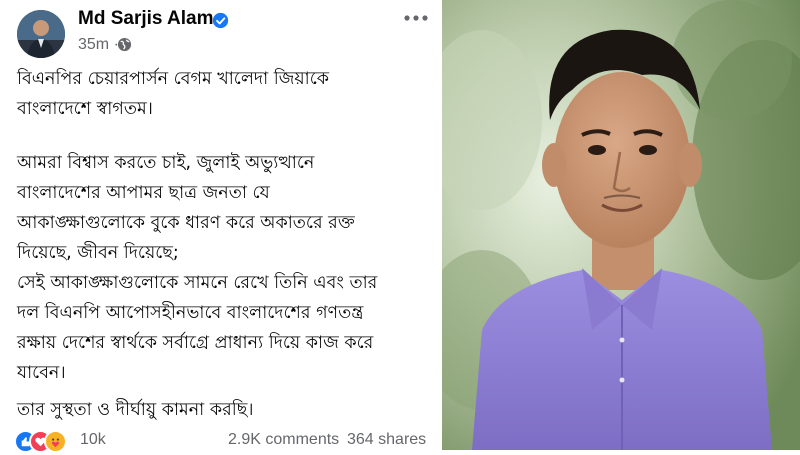  What do you see at coordinates (49, 441) in the screenshot?
I see `reaction-icons` at bounding box center [49, 441].